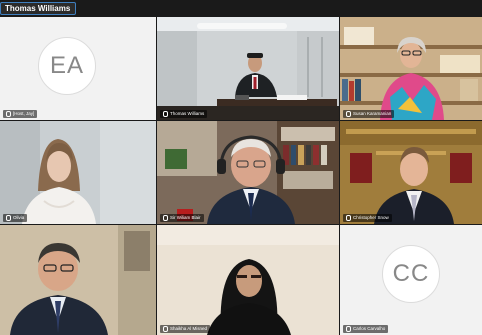 This screenshot has height=335, width=482. I want to click on participant-name: Susan Karamanian, so click(369, 114).